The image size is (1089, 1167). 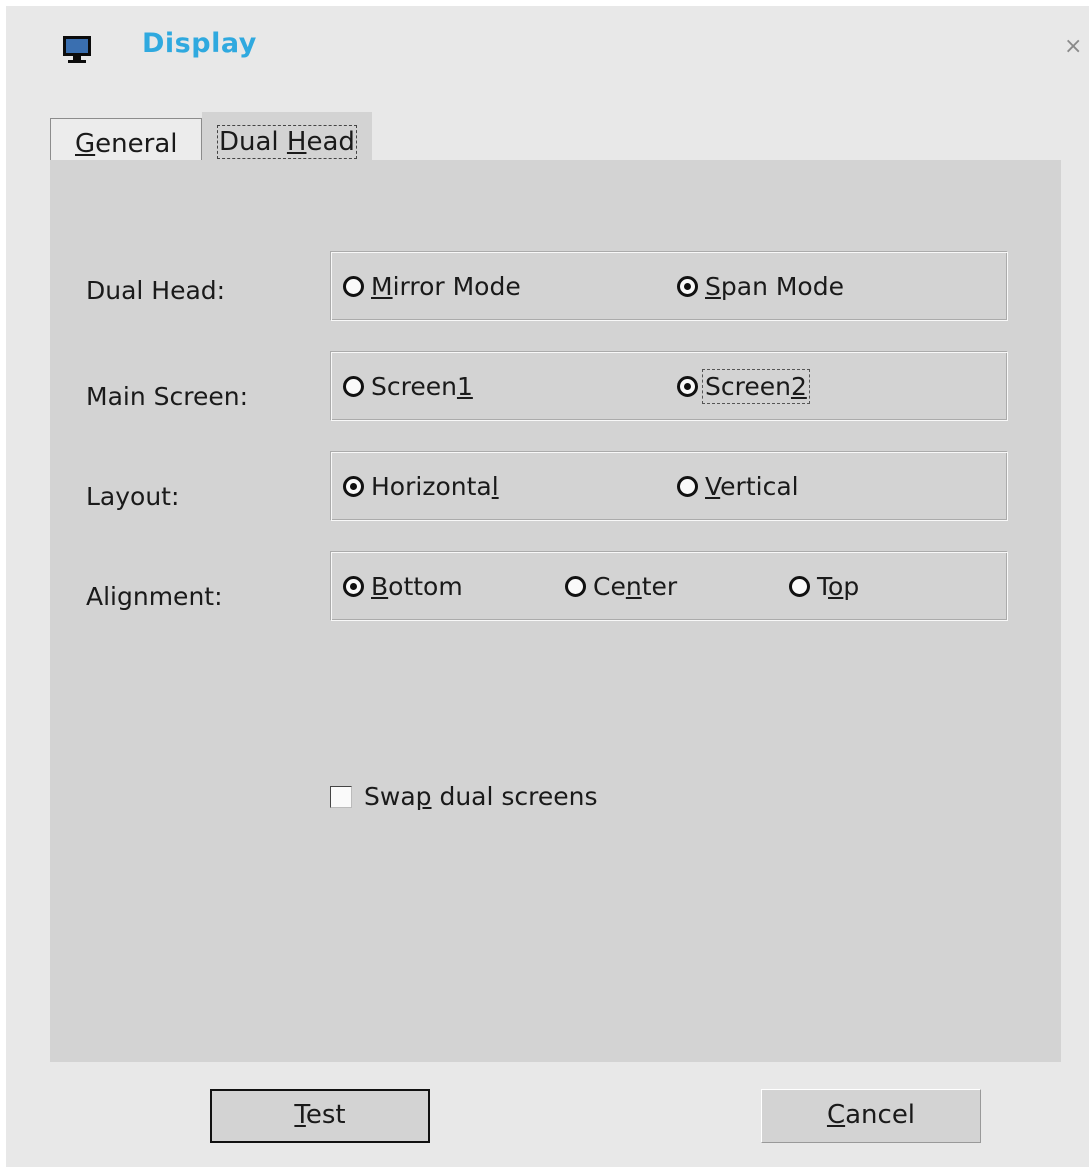 What do you see at coordinates (446, 286) in the screenshot?
I see `radio-label: Mirror Mode` at bounding box center [446, 286].